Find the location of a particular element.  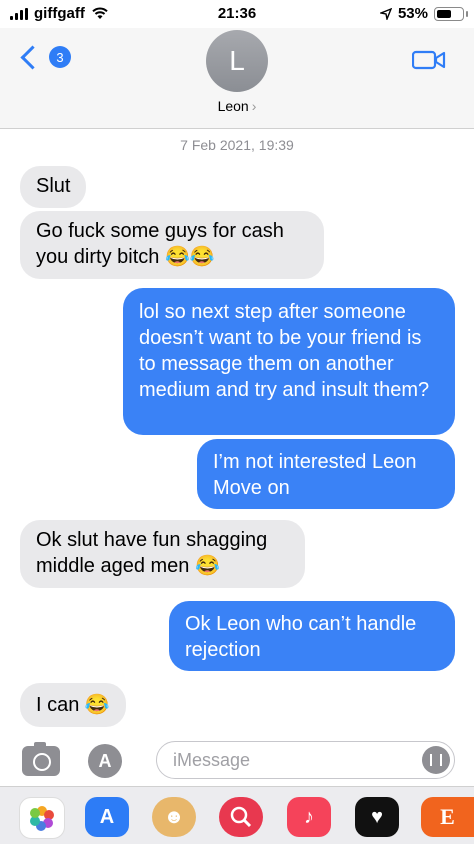

message-text: Slut is located at coordinates (53, 186).